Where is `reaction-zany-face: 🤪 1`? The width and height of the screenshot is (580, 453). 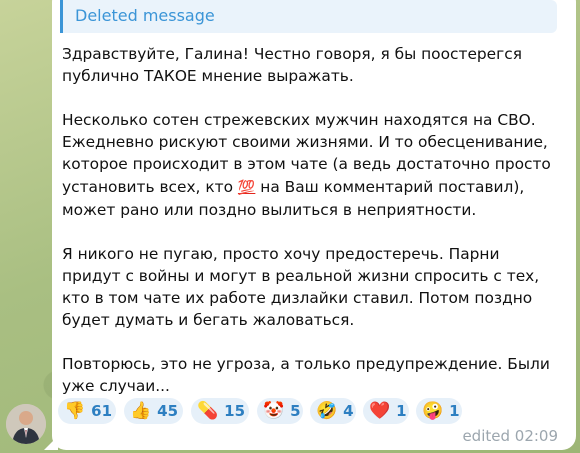 reaction-zany-face: 🤪 1 is located at coordinates (439, 411).